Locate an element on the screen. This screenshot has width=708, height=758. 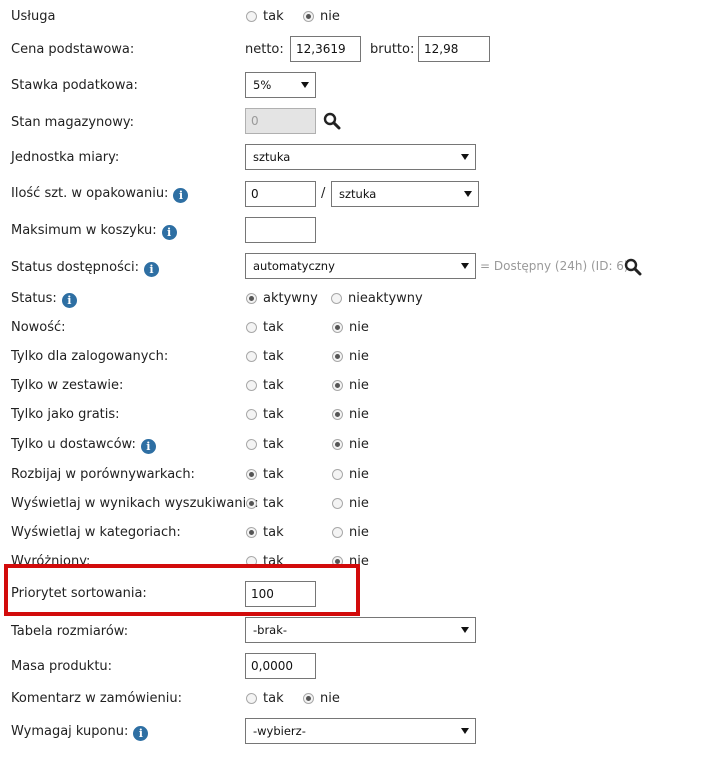
radio-gratis-nie-label: nie is located at coordinates (359, 414).